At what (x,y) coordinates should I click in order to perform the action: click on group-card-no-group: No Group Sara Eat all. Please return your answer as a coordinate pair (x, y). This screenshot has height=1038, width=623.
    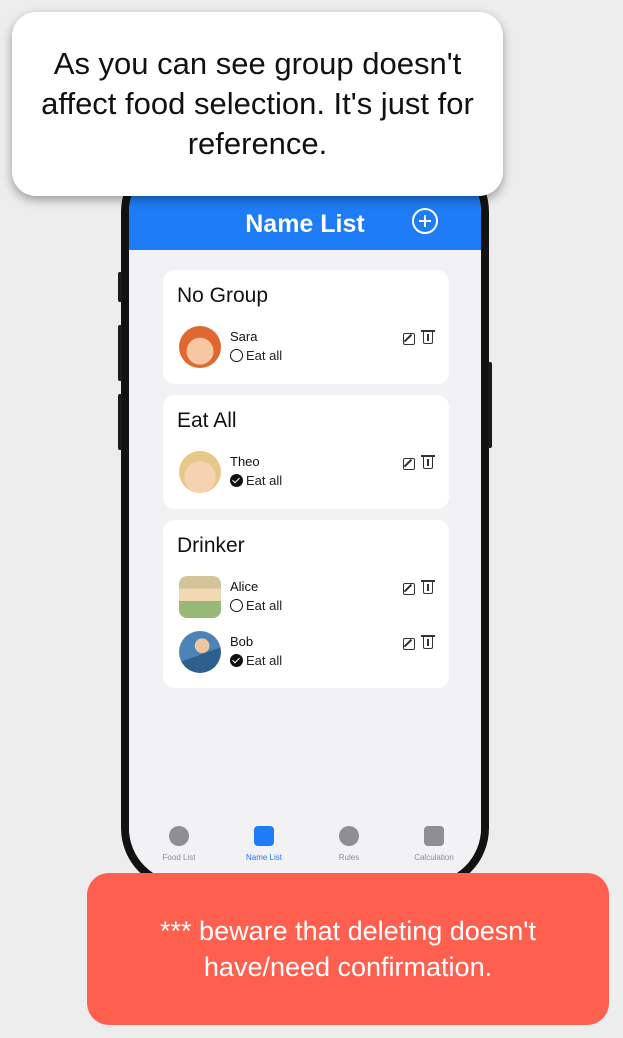
    Looking at the image, I should click on (306, 327).